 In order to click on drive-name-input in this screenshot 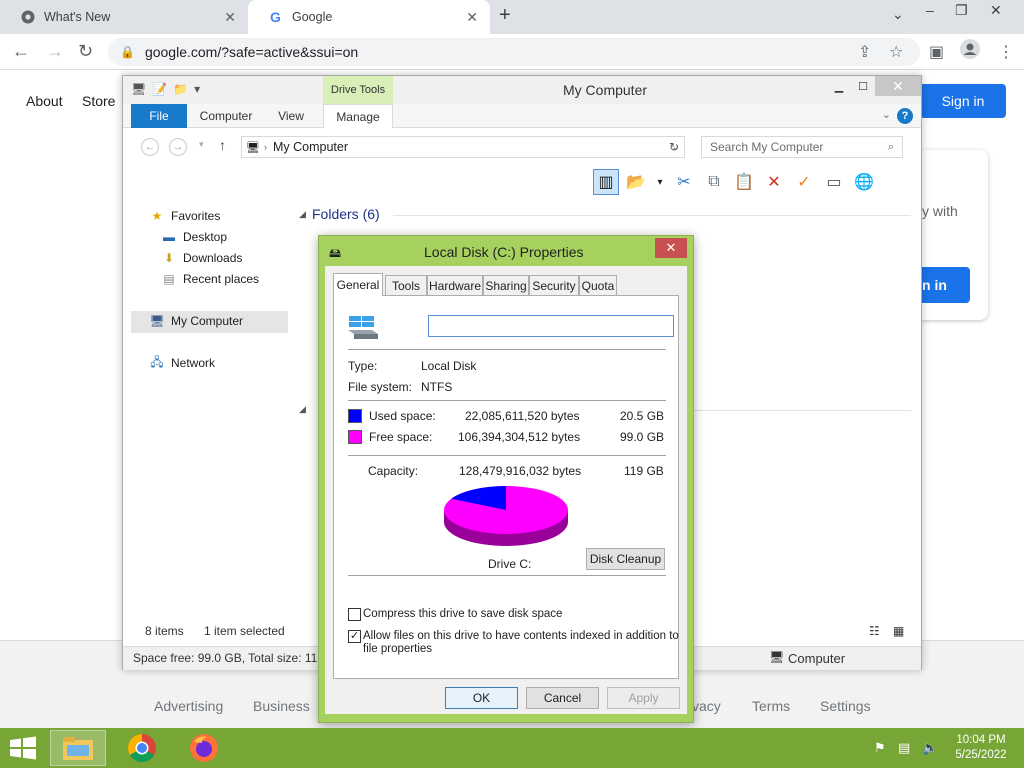, I will do `click(551, 326)`.